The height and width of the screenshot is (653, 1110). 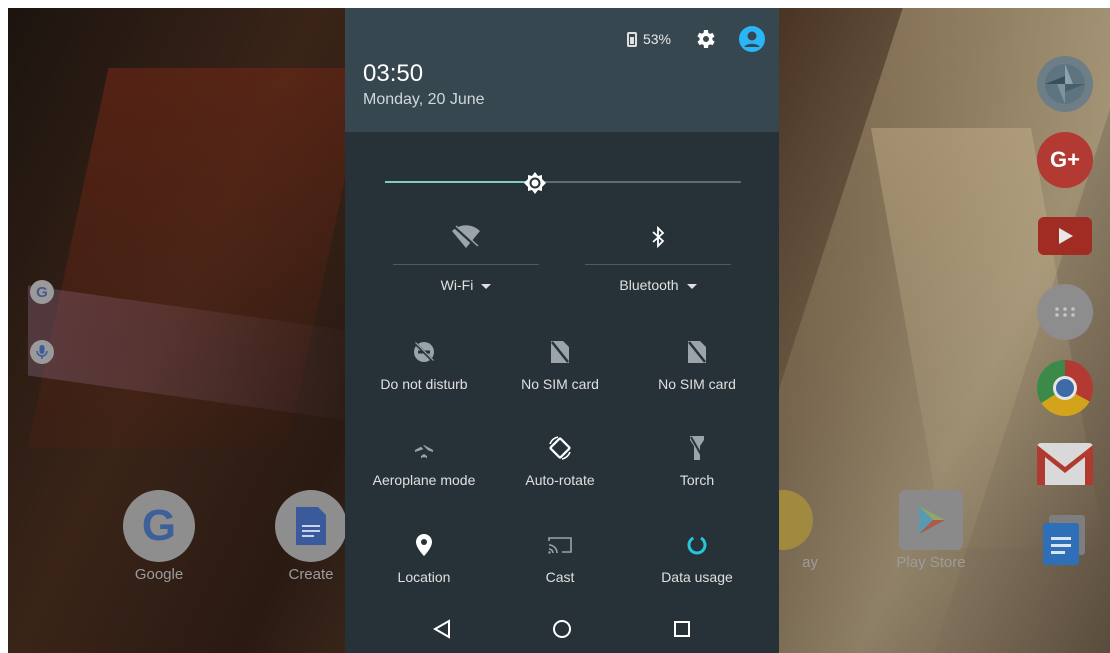 I want to click on tile-label: Cast, so click(x=560, y=577).